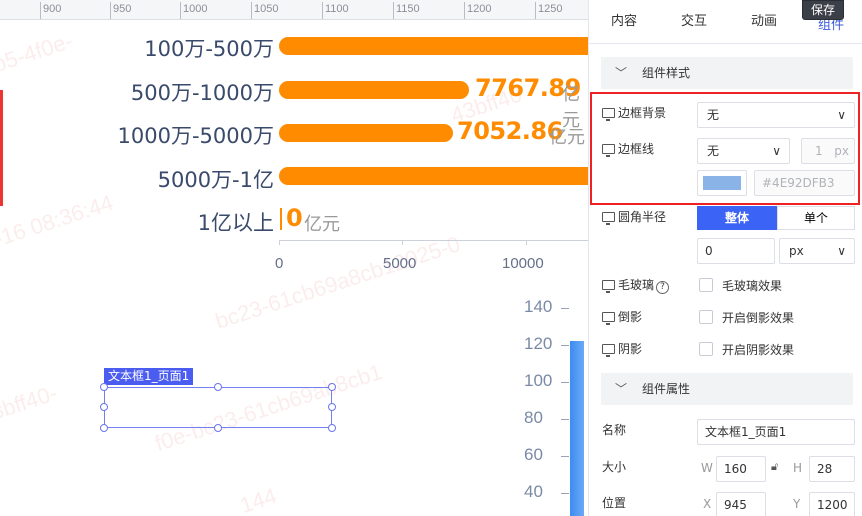 This screenshot has height=516, width=862. What do you see at coordinates (614, 430) in the screenshot?
I see `name-label: 名称` at bounding box center [614, 430].